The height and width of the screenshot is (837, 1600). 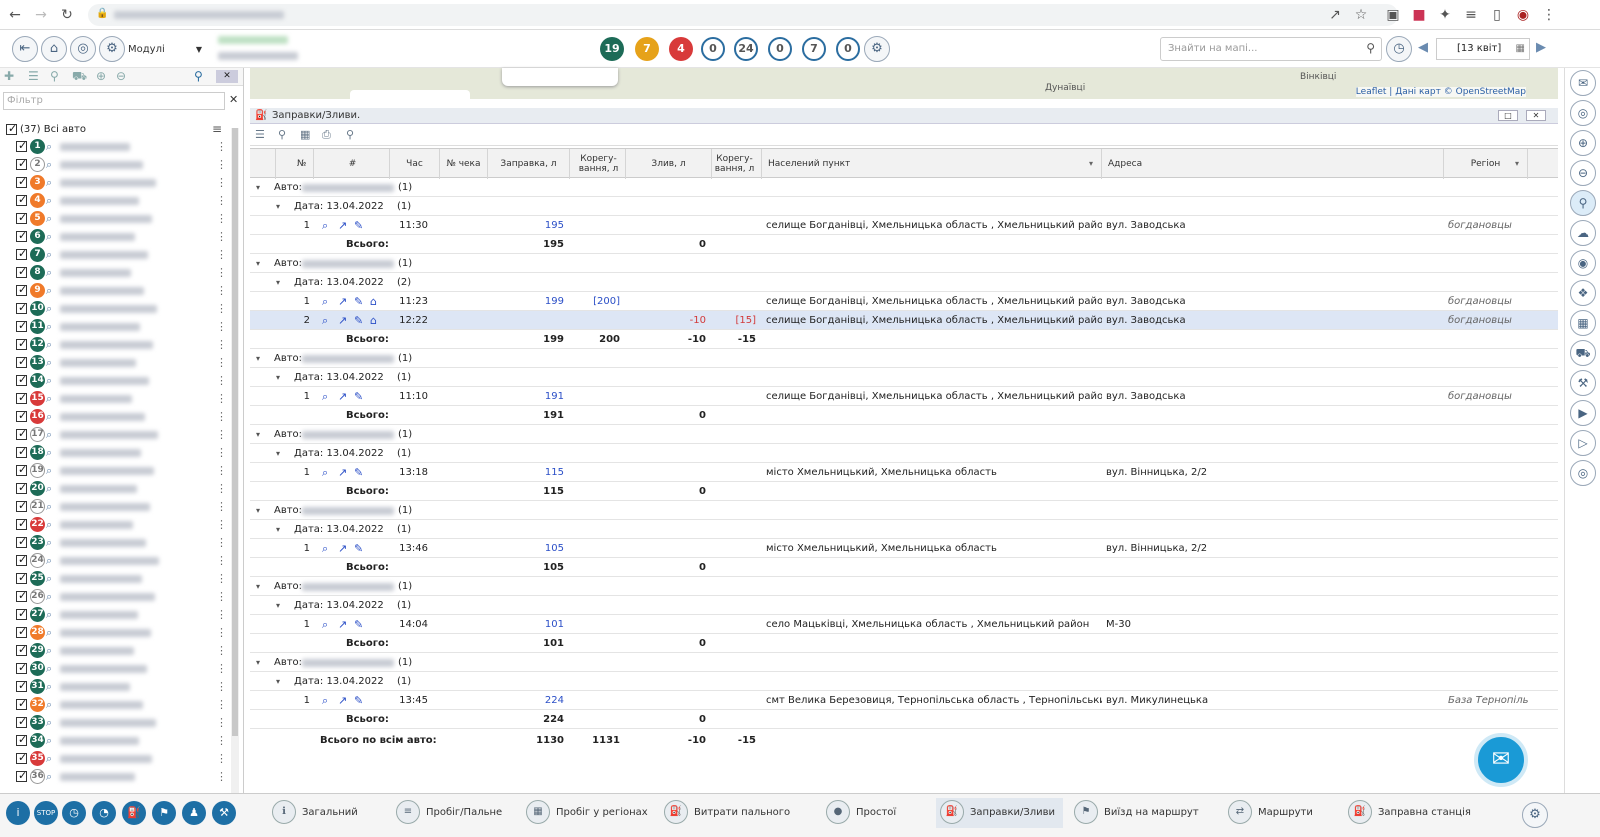 I want to click on star-icon: ☆, so click(x=1361, y=15).